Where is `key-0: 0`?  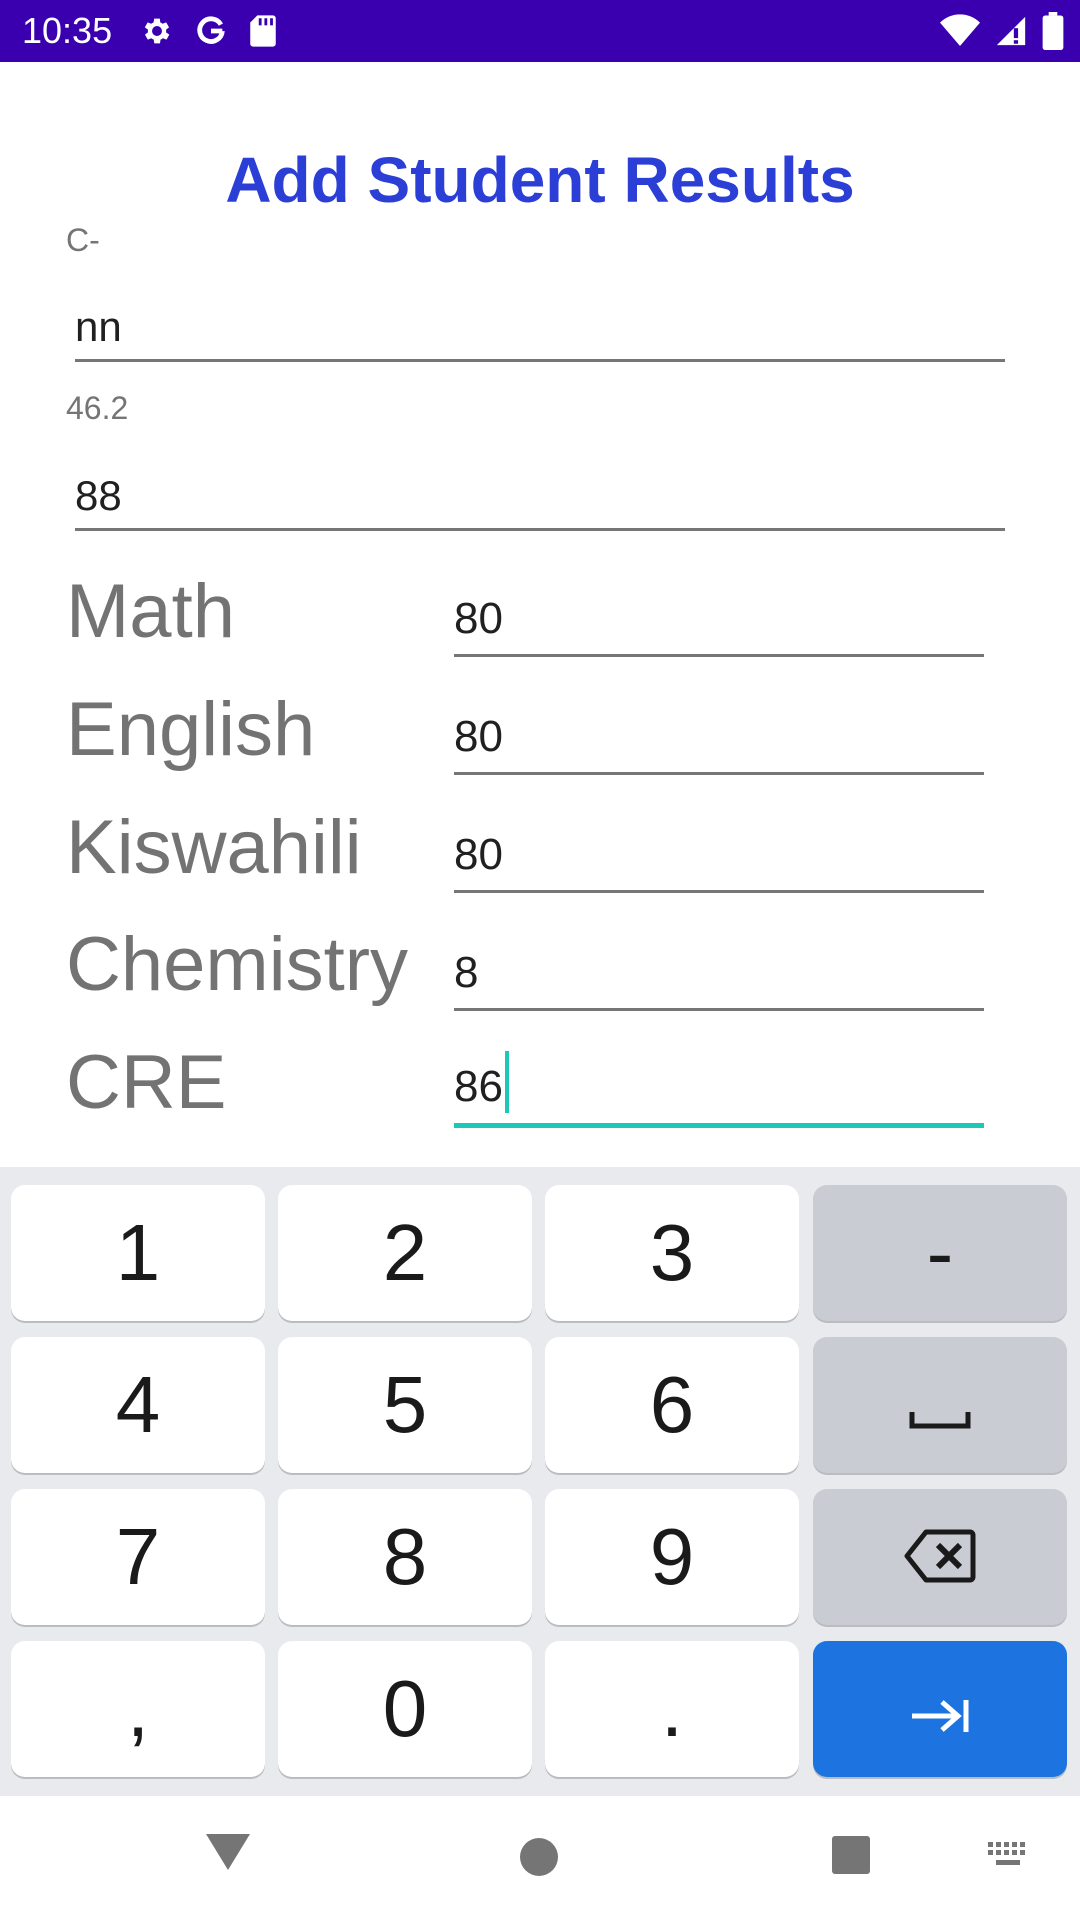 key-0: 0 is located at coordinates (405, 1709).